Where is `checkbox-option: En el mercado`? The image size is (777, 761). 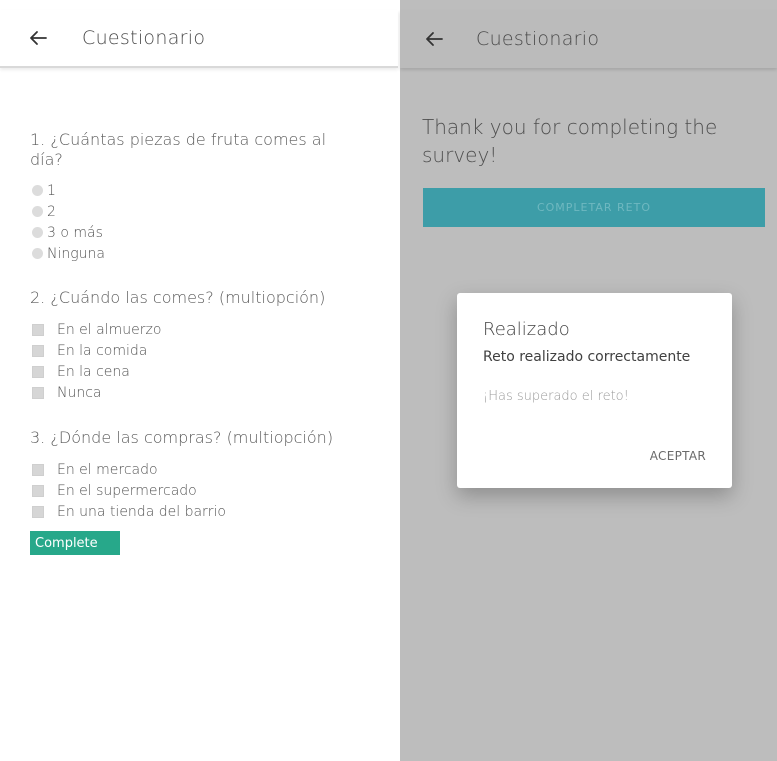
checkbox-option: En el mercado is located at coordinates (128, 469).